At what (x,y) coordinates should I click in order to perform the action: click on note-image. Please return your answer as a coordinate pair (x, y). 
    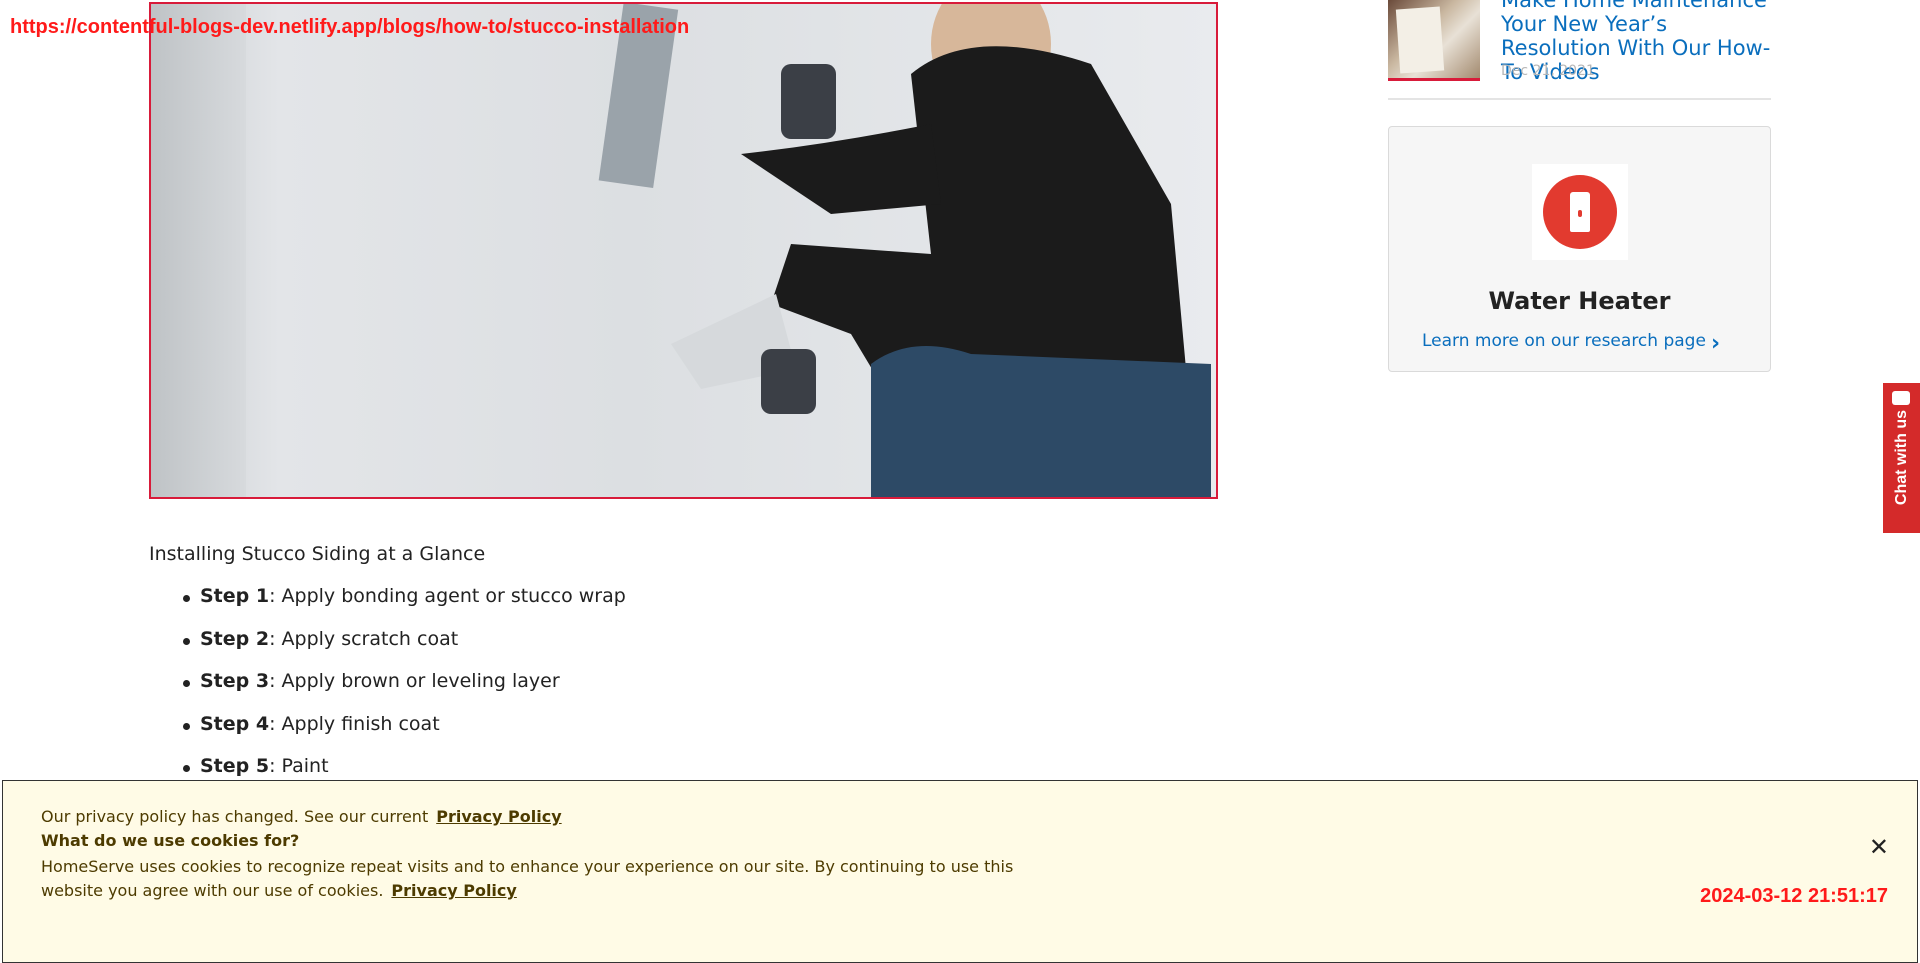
    Looking at the image, I should click on (1420, 40).